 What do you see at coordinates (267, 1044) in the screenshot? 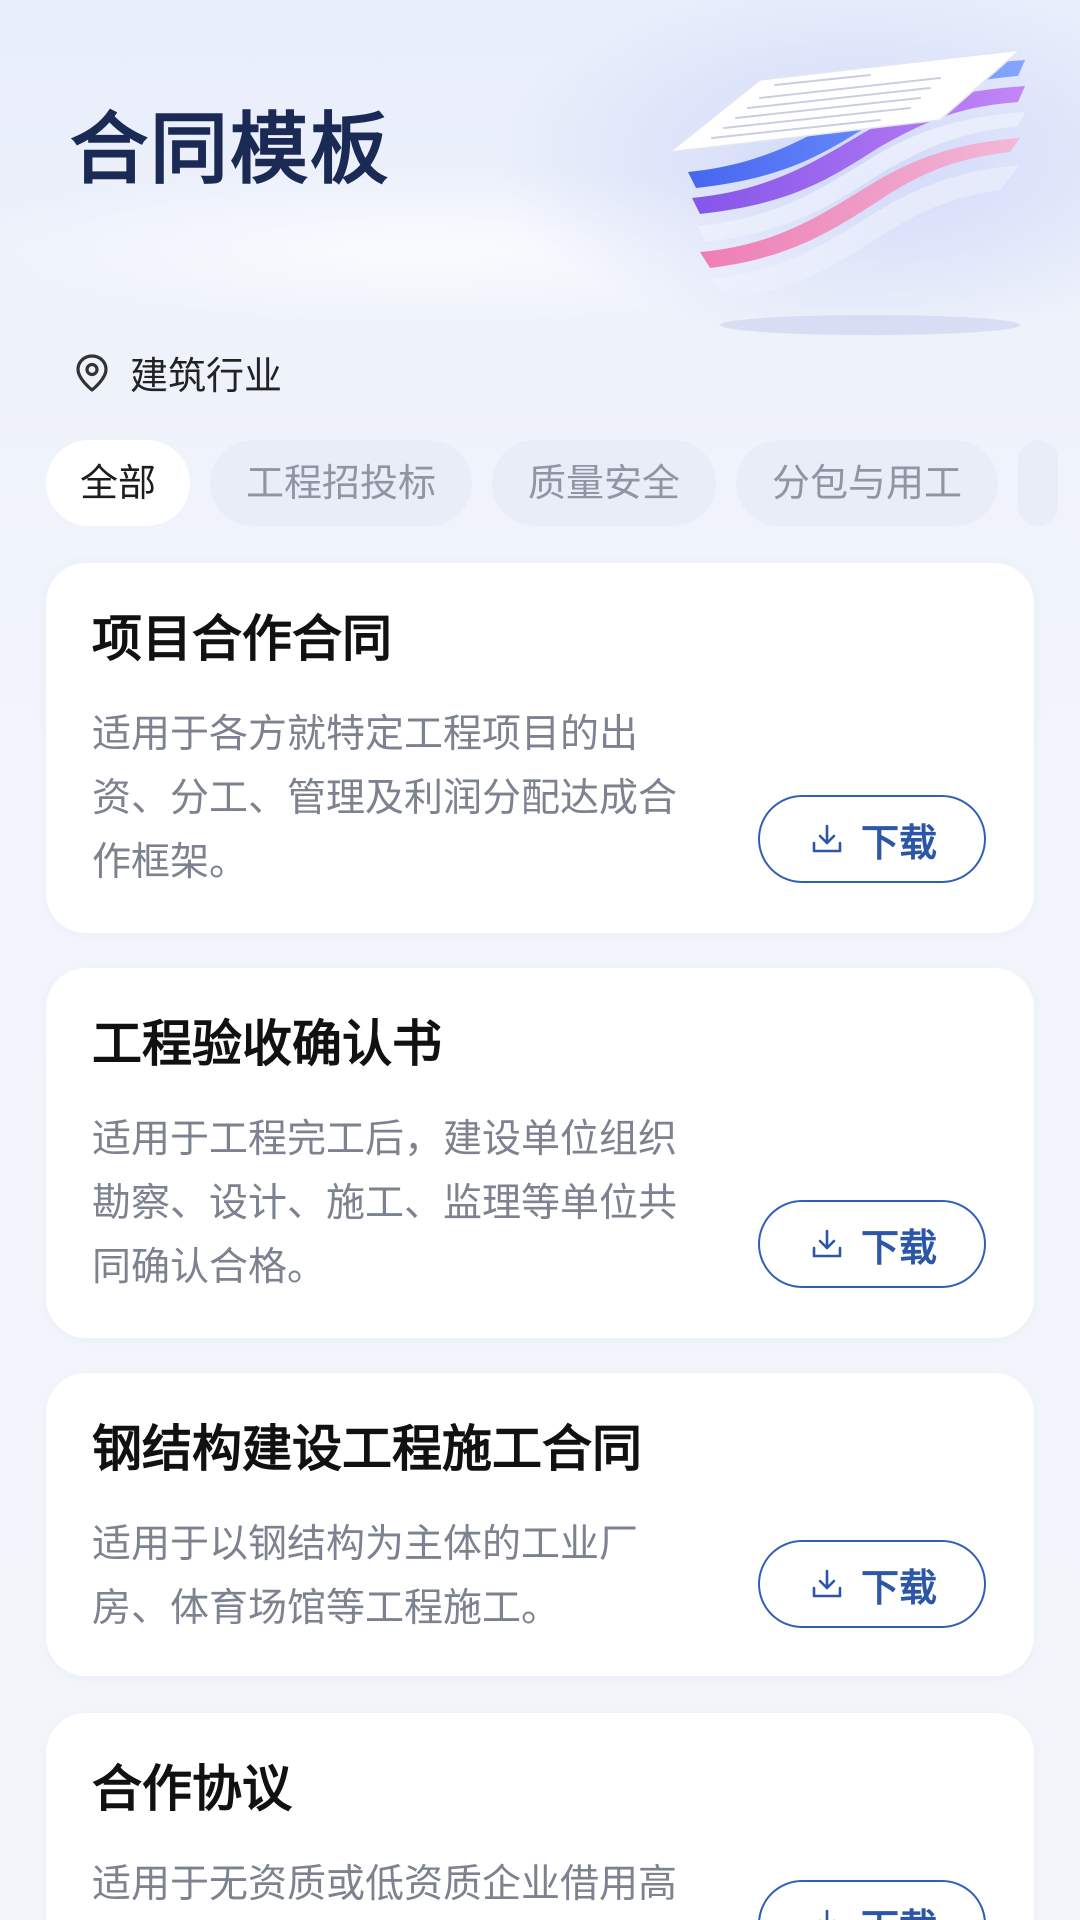
I see `template-title: 工程验收确认书` at bounding box center [267, 1044].